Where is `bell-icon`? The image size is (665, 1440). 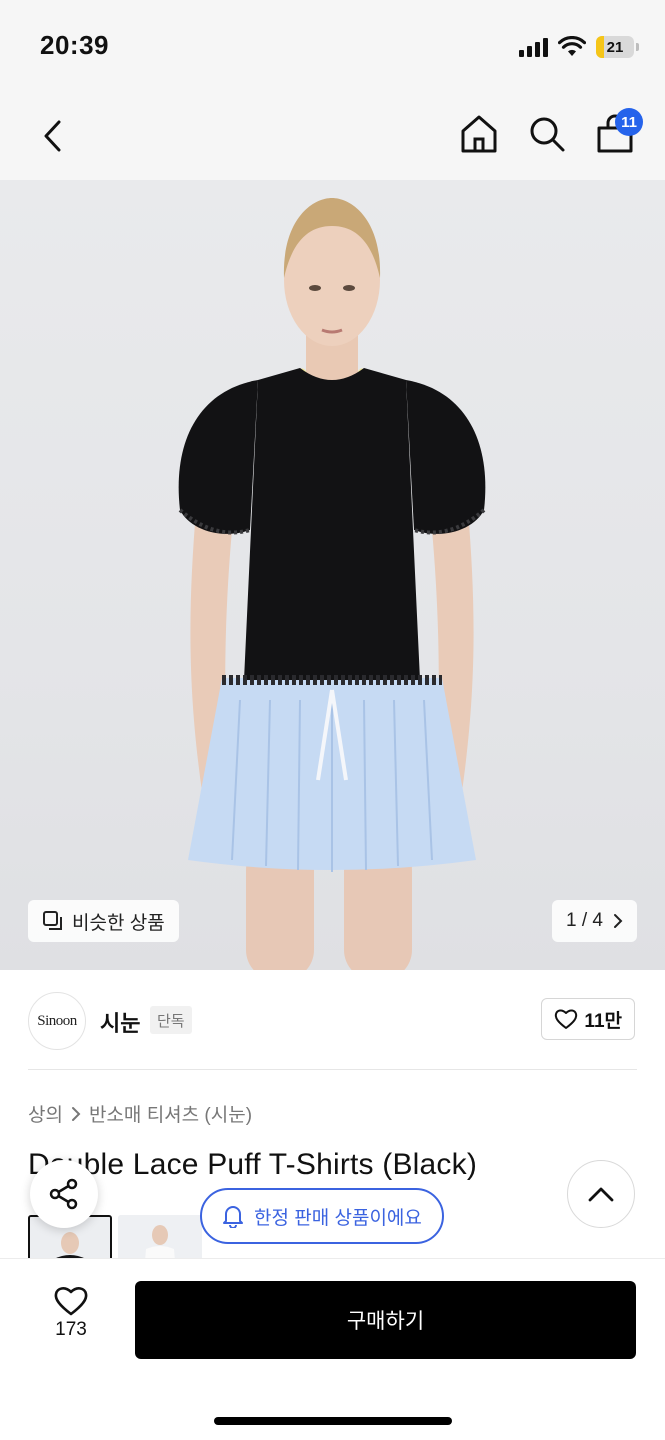
bell-icon is located at coordinates (233, 1217).